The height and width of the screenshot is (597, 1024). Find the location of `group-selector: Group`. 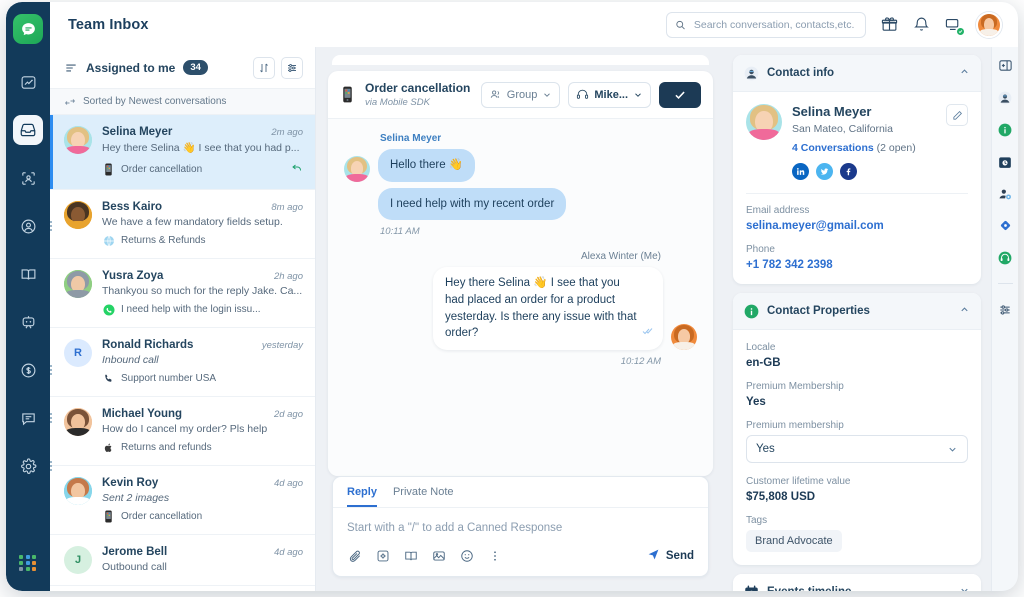

group-selector: Group is located at coordinates (520, 94).